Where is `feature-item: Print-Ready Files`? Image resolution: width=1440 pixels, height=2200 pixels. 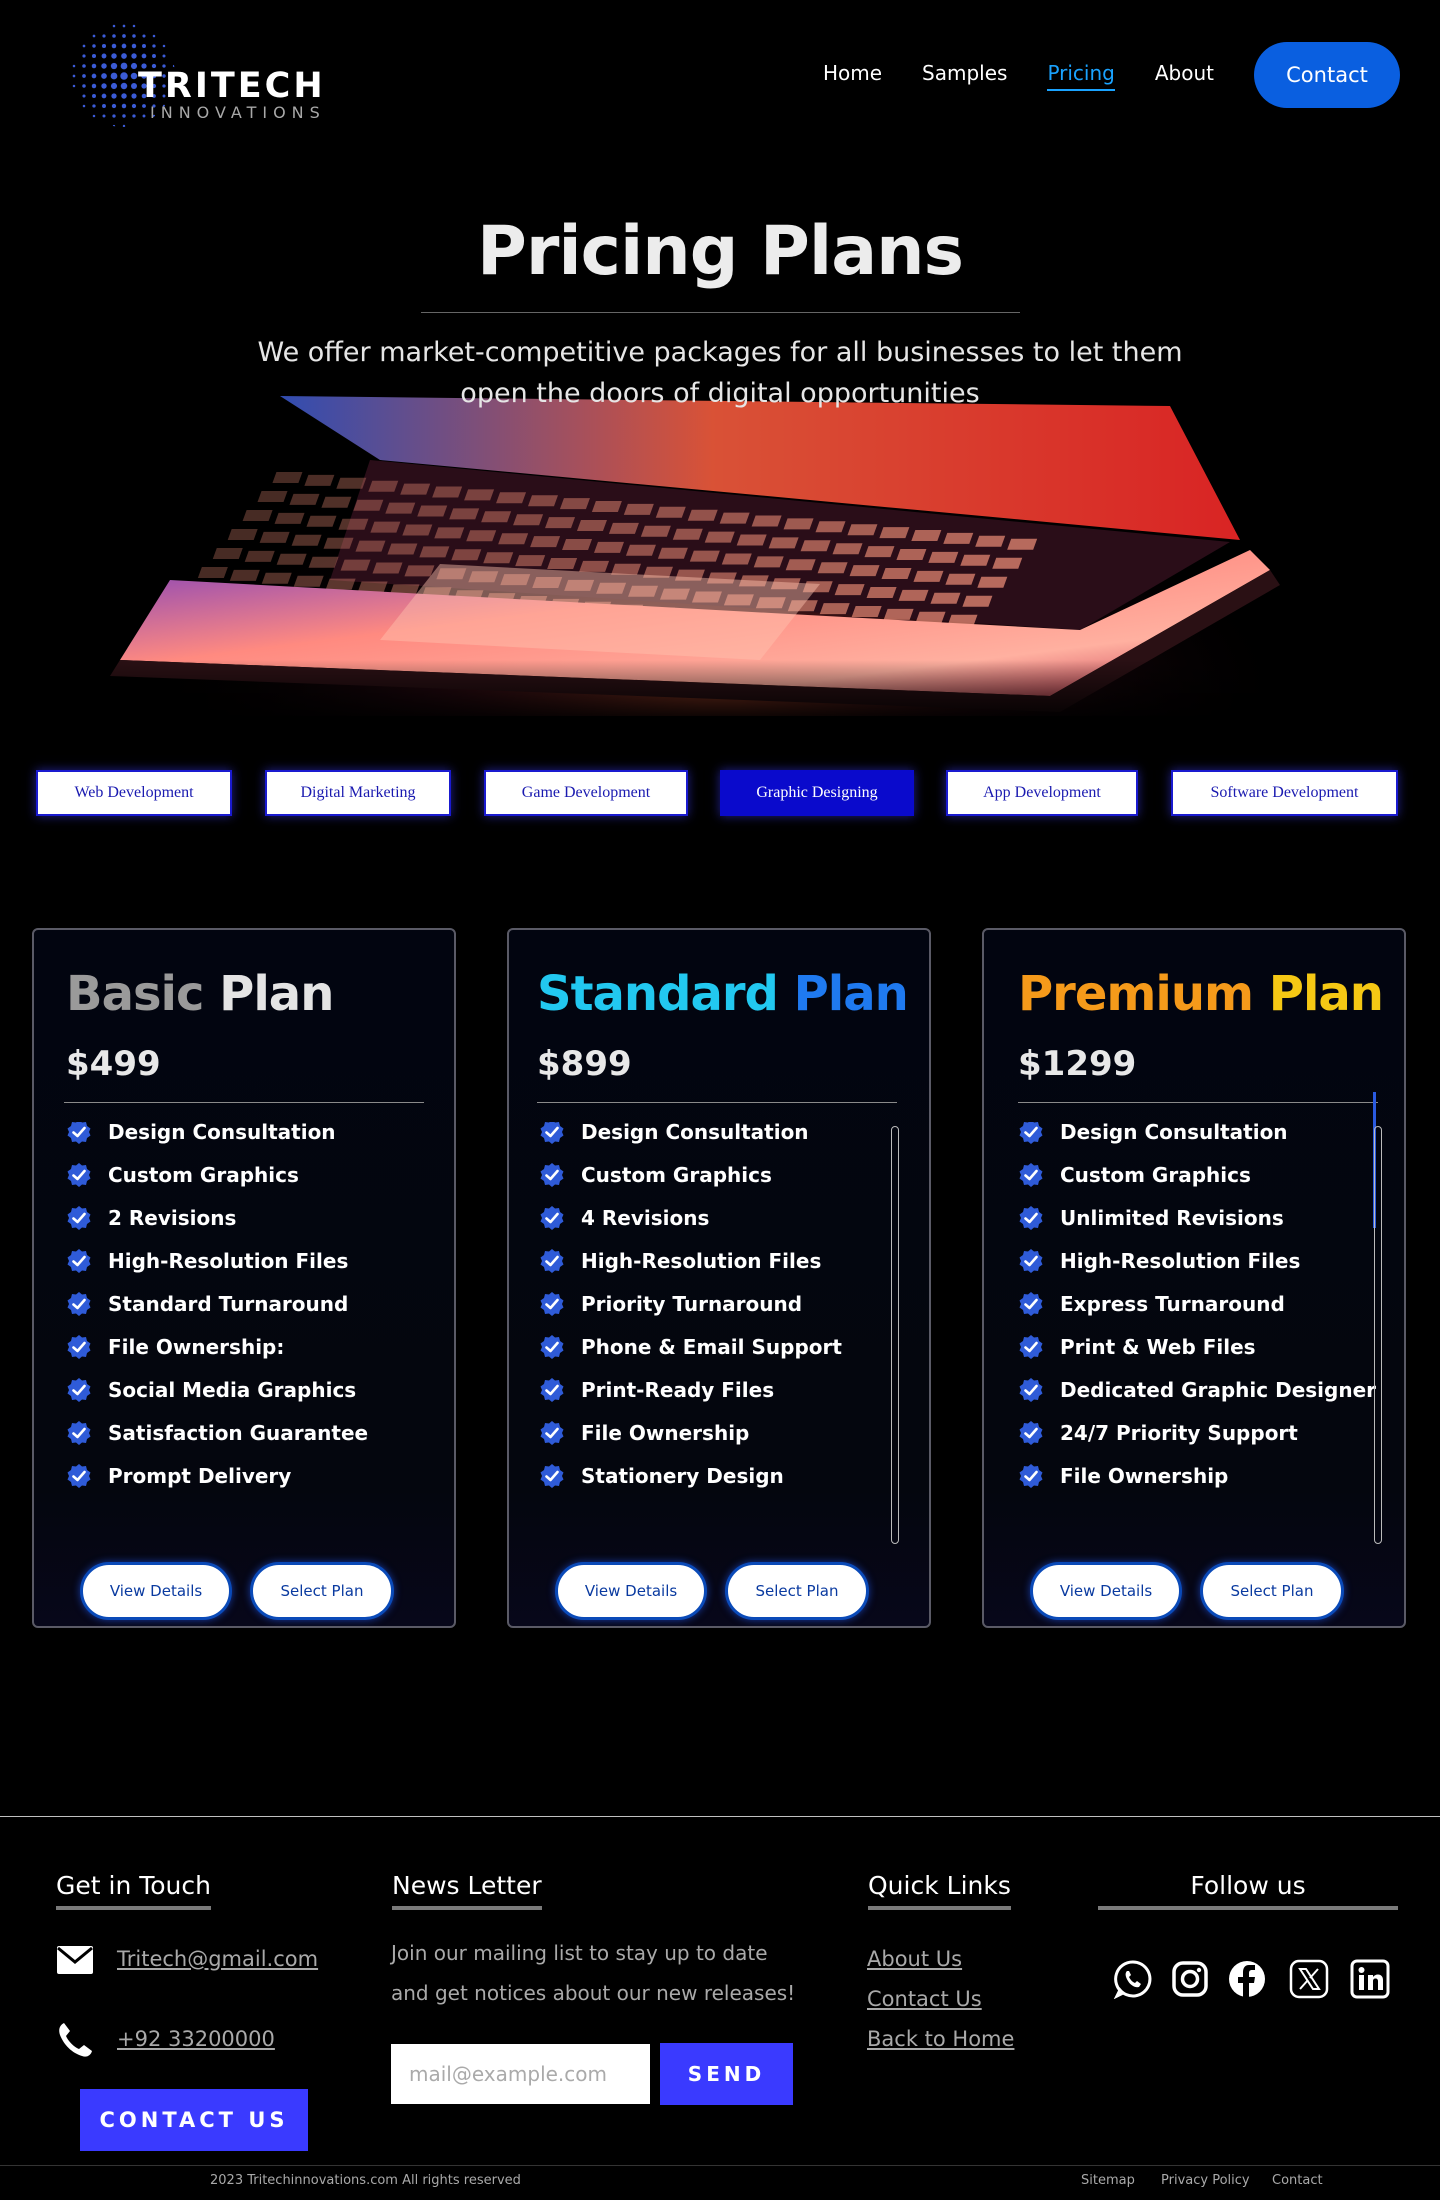
feature-item: Print-Ready Files is located at coordinates (719, 1390).